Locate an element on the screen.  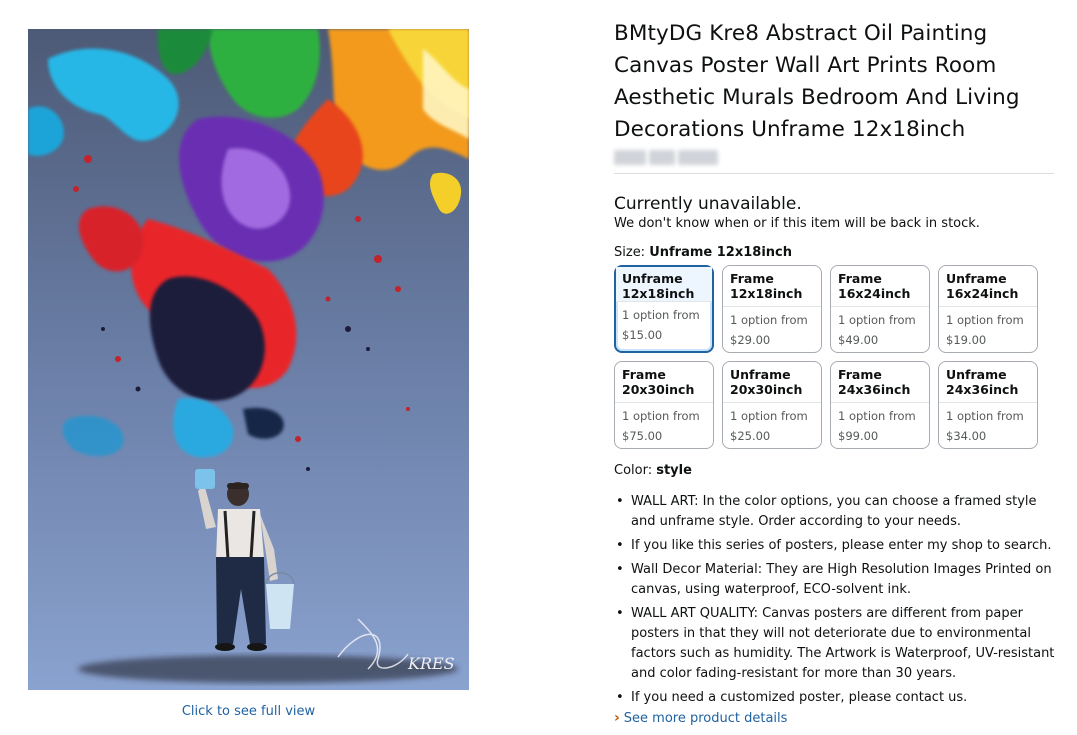
divider is located at coordinates (834, 173).